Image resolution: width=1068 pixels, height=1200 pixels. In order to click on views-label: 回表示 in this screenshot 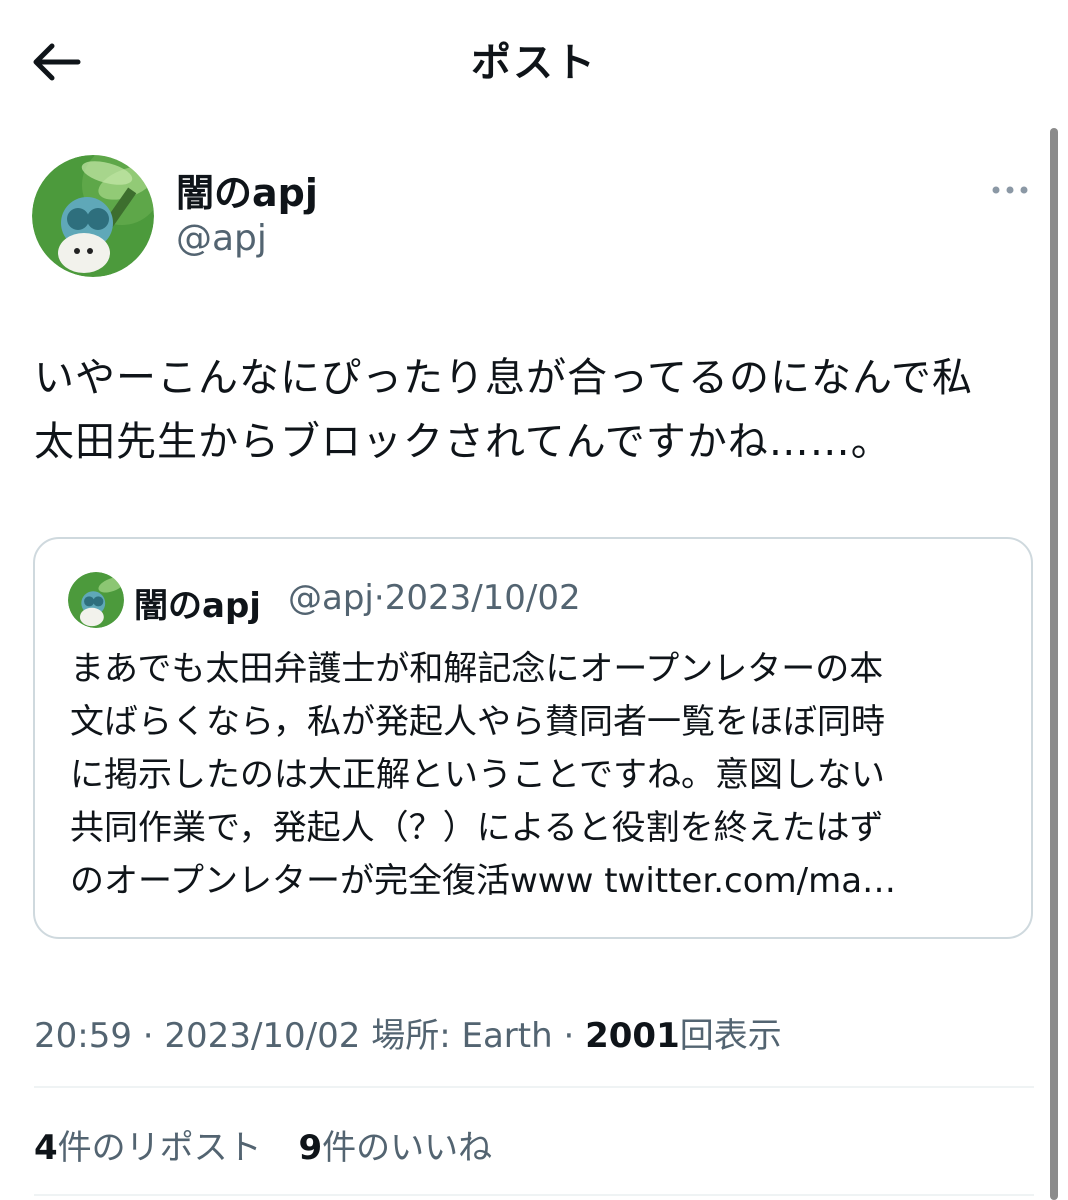, I will do `click(730, 1036)`.